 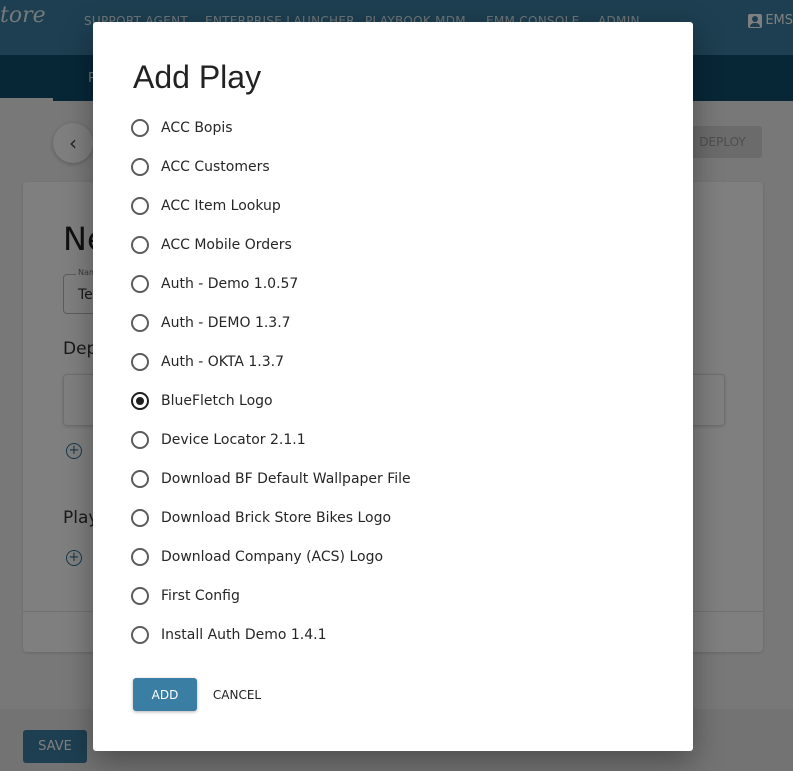 I want to click on play-option-label: ACC Customers, so click(x=215, y=166).